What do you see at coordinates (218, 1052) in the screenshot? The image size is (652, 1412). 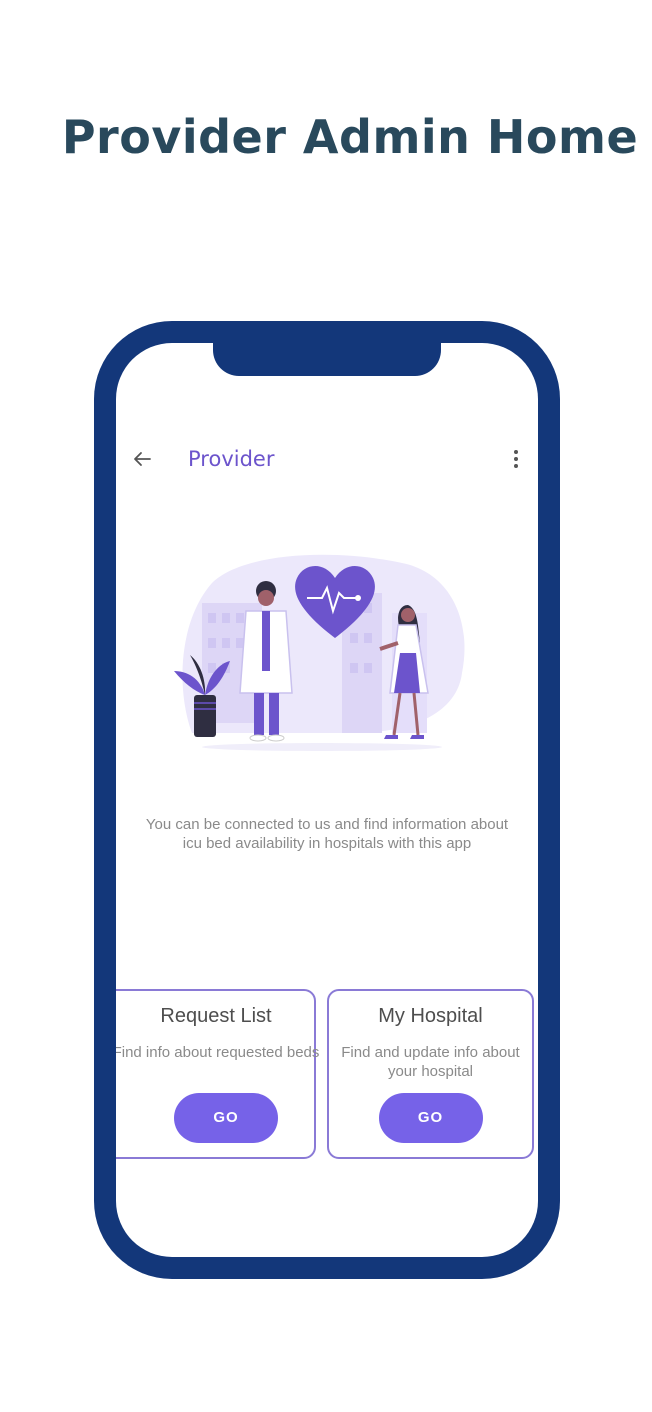 I see `card-description: Find info about requested beds` at bounding box center [218, 1052].